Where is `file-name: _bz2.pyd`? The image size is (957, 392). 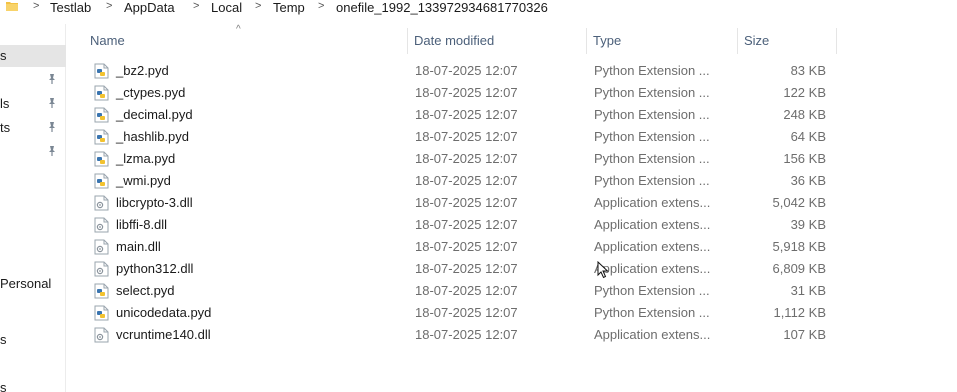
file-name: _bz2.pyd is located at coordinates (142, 70).